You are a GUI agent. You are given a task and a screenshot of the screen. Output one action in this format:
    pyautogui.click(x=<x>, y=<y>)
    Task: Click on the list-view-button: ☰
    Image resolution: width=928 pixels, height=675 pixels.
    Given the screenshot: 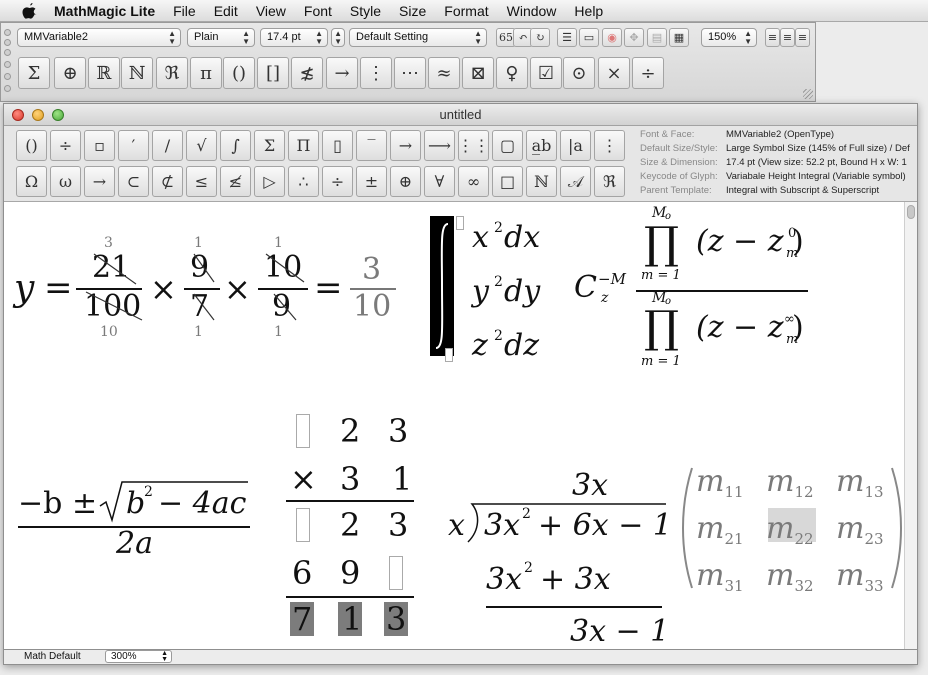 What is the action you would take?
    pyautogui.click(x=567, y=37)
    